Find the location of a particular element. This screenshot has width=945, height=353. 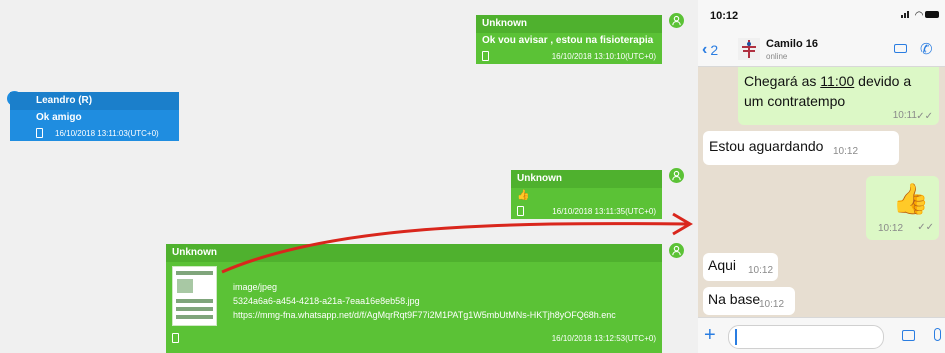

message-text: Ok amigo is located at coordinates (59, 117).